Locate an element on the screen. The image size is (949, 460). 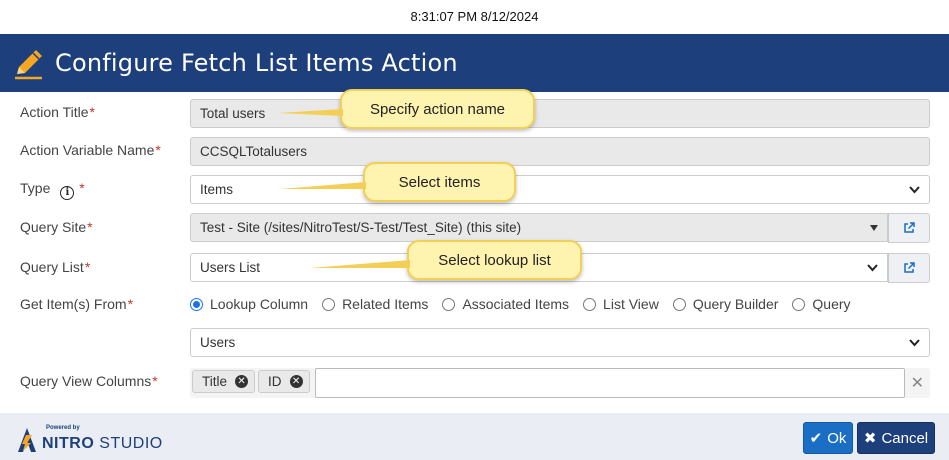
close-icon: ✕ is located at coordinates (917, 383).